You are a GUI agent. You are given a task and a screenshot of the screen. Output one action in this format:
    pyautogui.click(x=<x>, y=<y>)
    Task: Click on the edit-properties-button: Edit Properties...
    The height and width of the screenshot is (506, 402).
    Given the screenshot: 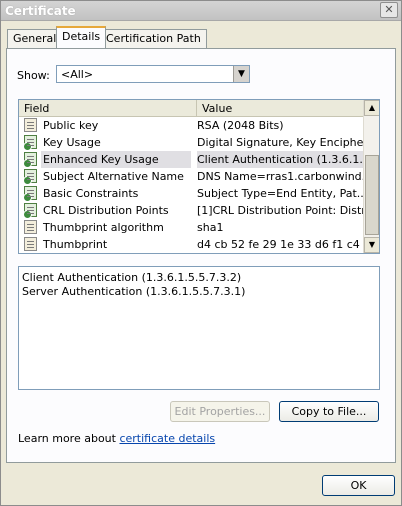 What is the action you would take?
    pyautogui.click(x=220, y=411)
    